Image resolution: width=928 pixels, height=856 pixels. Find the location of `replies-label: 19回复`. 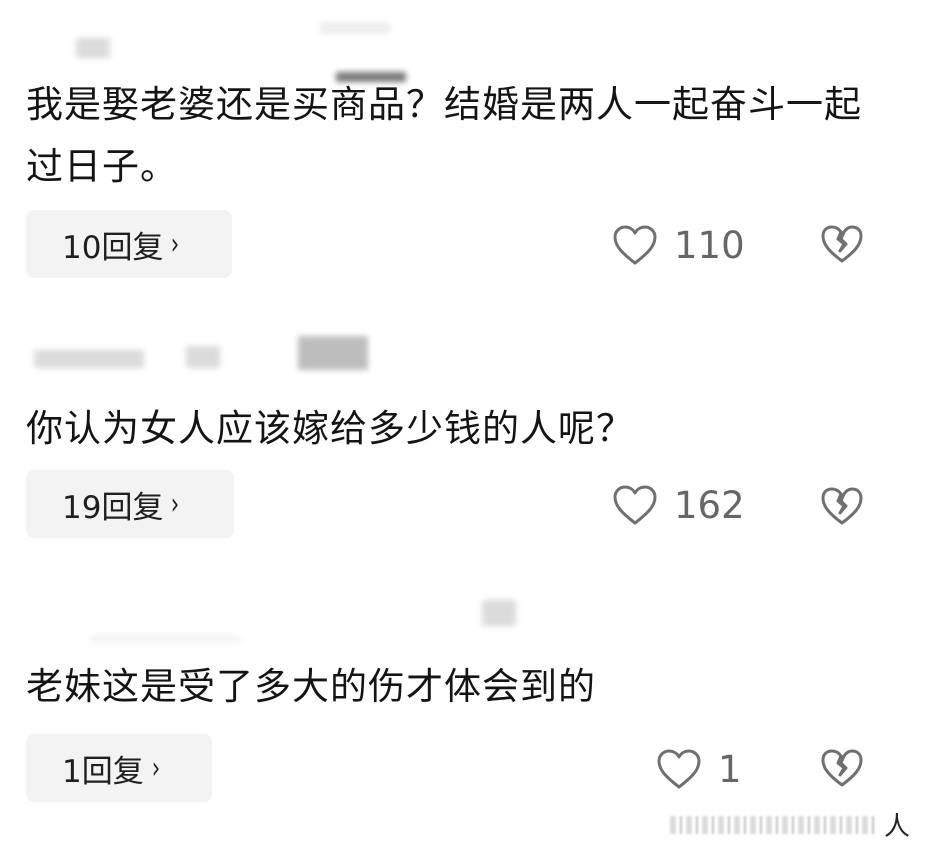

replies-label: 19回复 is located at coordinates (113, 507).